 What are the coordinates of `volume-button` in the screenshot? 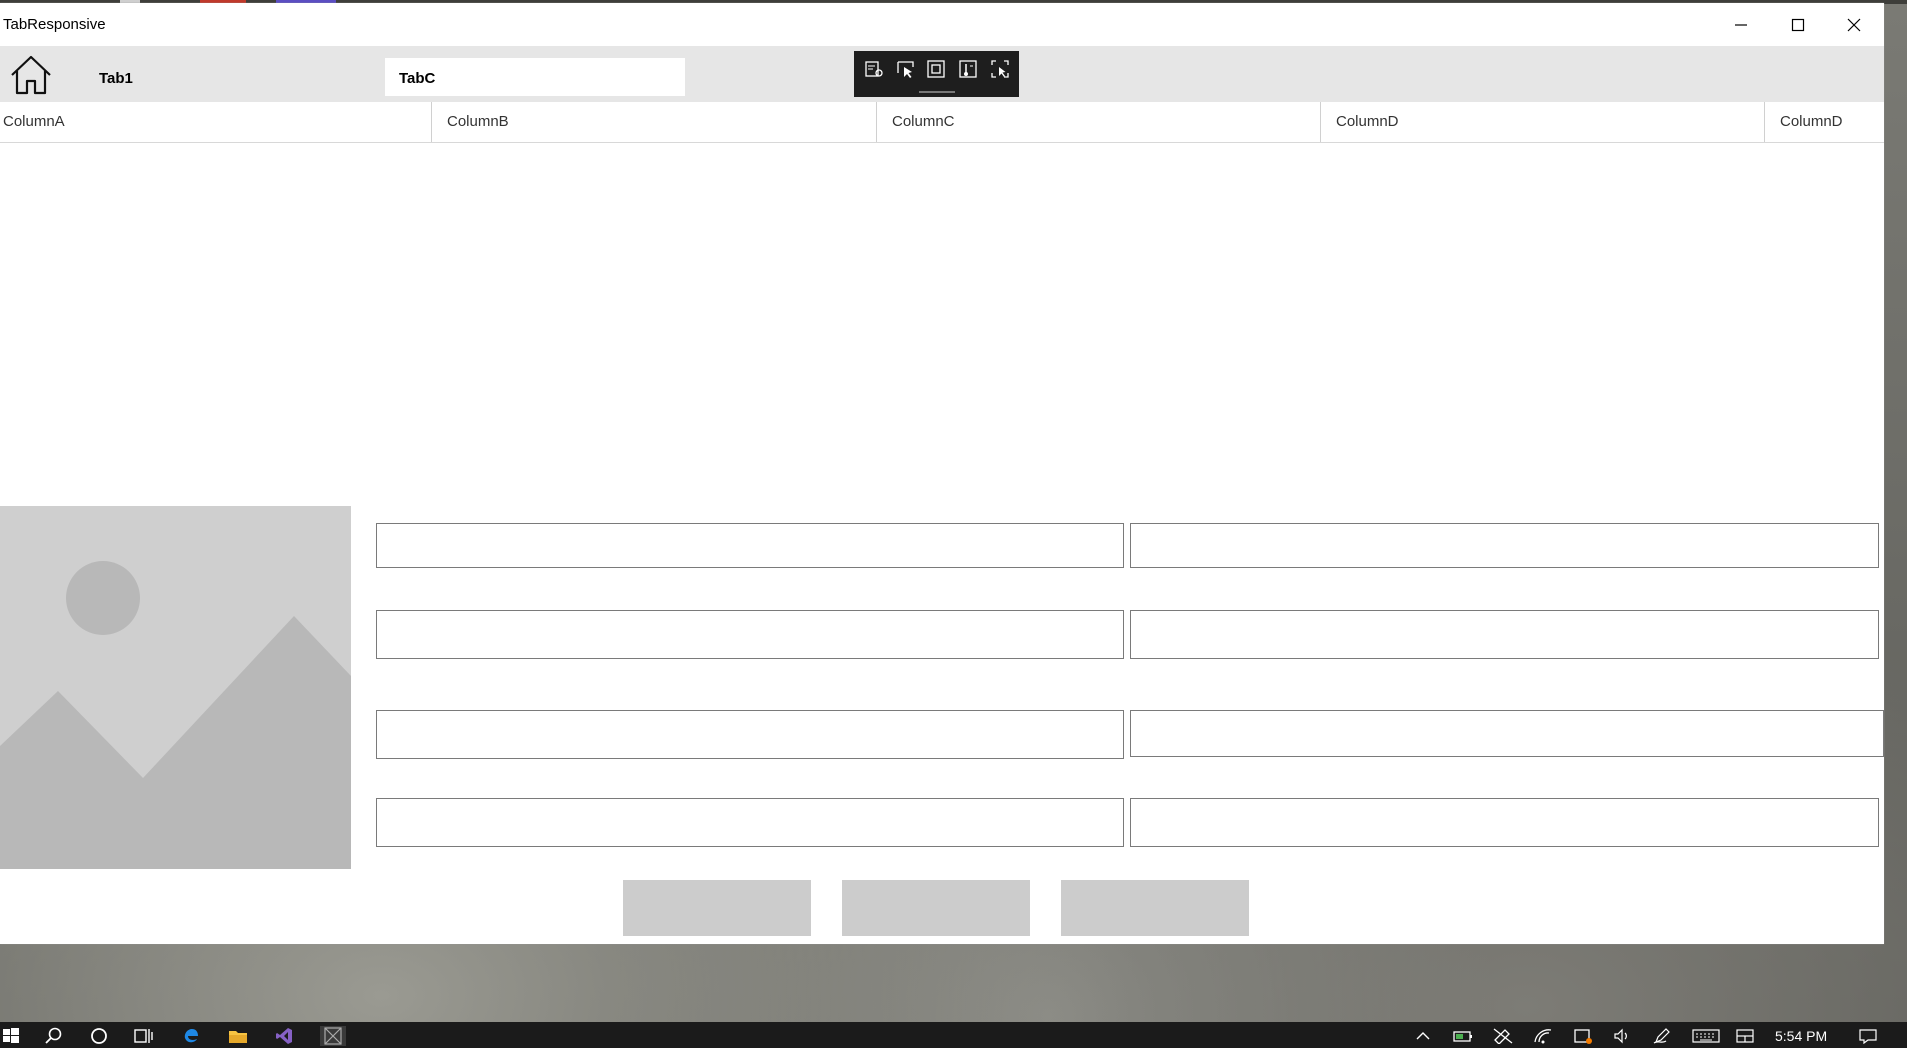 It's located at (1623, 1036).